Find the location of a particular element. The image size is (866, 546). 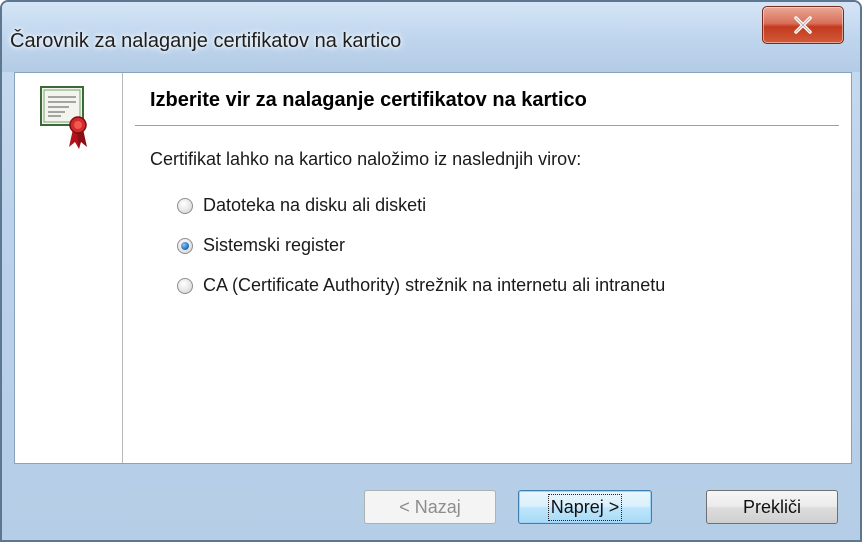

button-bar: < Nazaj Naprej > Prekliči is located at coordinates (433, 501).